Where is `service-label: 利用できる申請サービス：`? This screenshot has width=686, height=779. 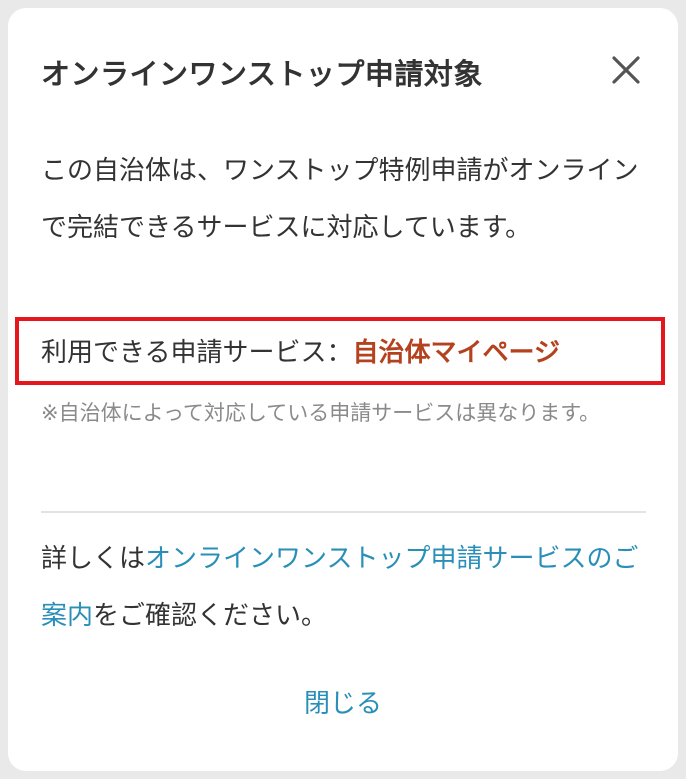
service-label: 利用できる申請サービス： is located at coordinates (197, 353).